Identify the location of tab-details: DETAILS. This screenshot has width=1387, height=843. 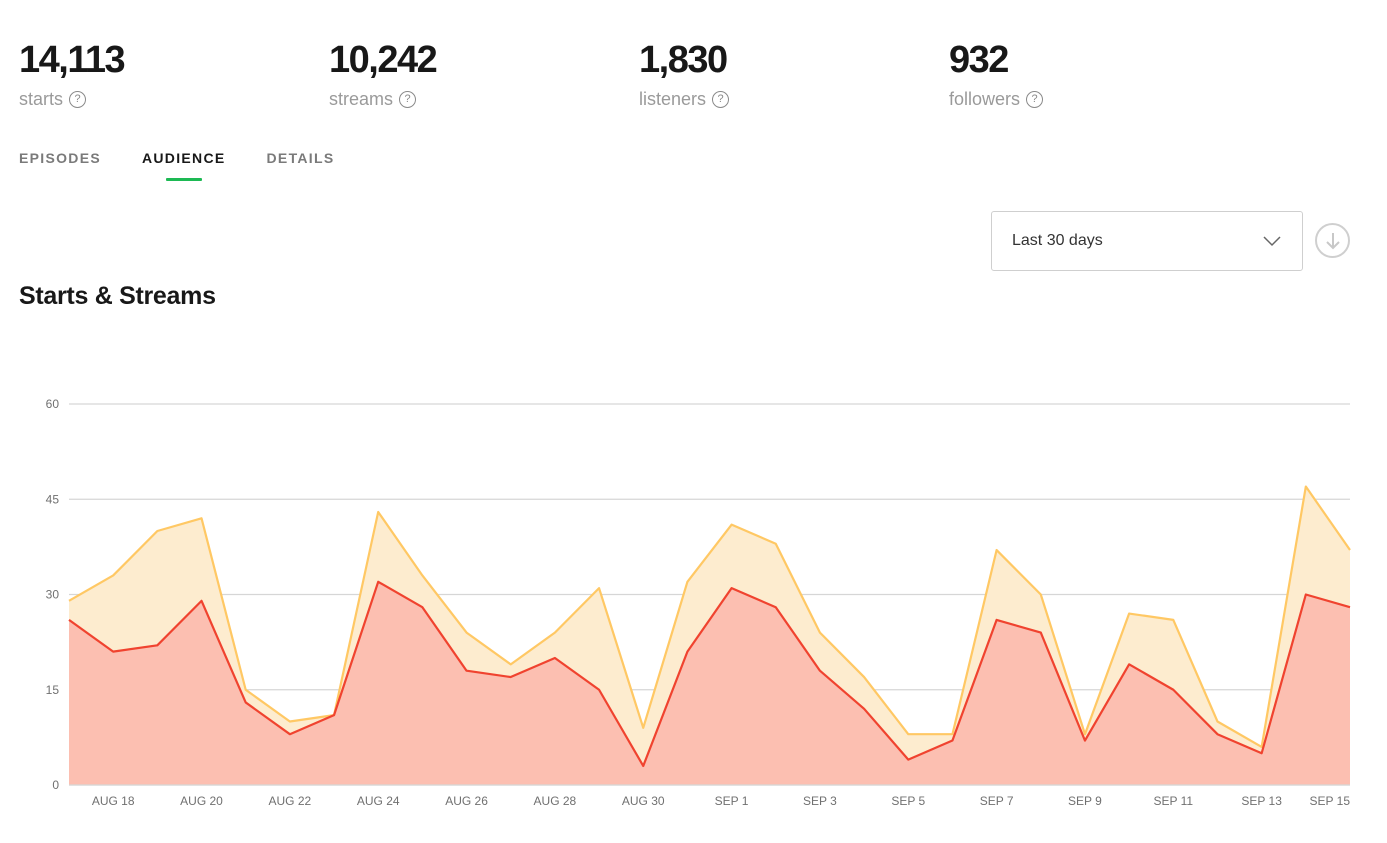
(301, 166).